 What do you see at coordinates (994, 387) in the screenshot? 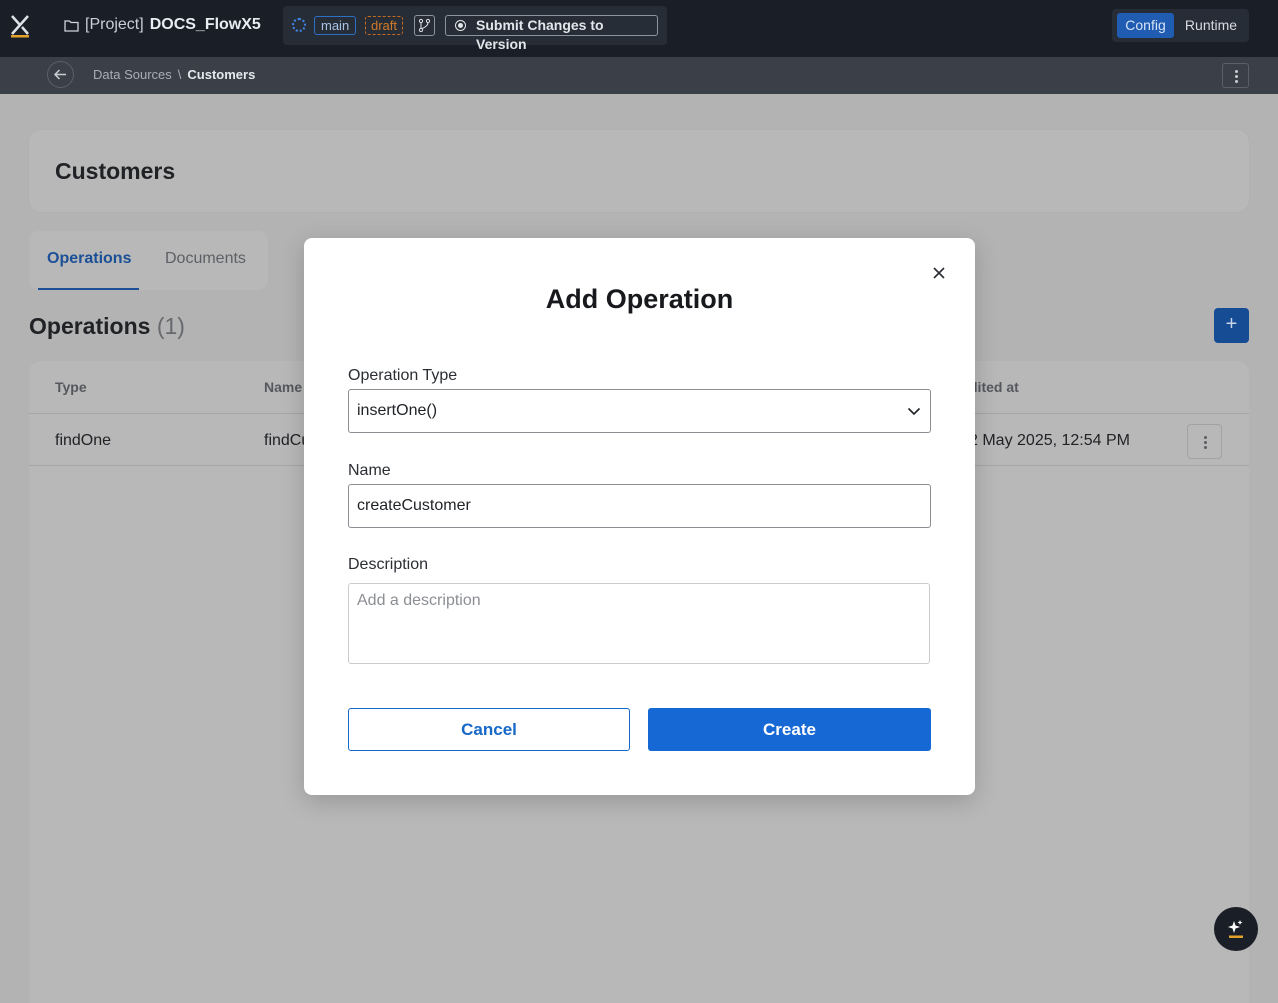
I see `column-header-edited-at: dited at` at bounding box center [994, 387].